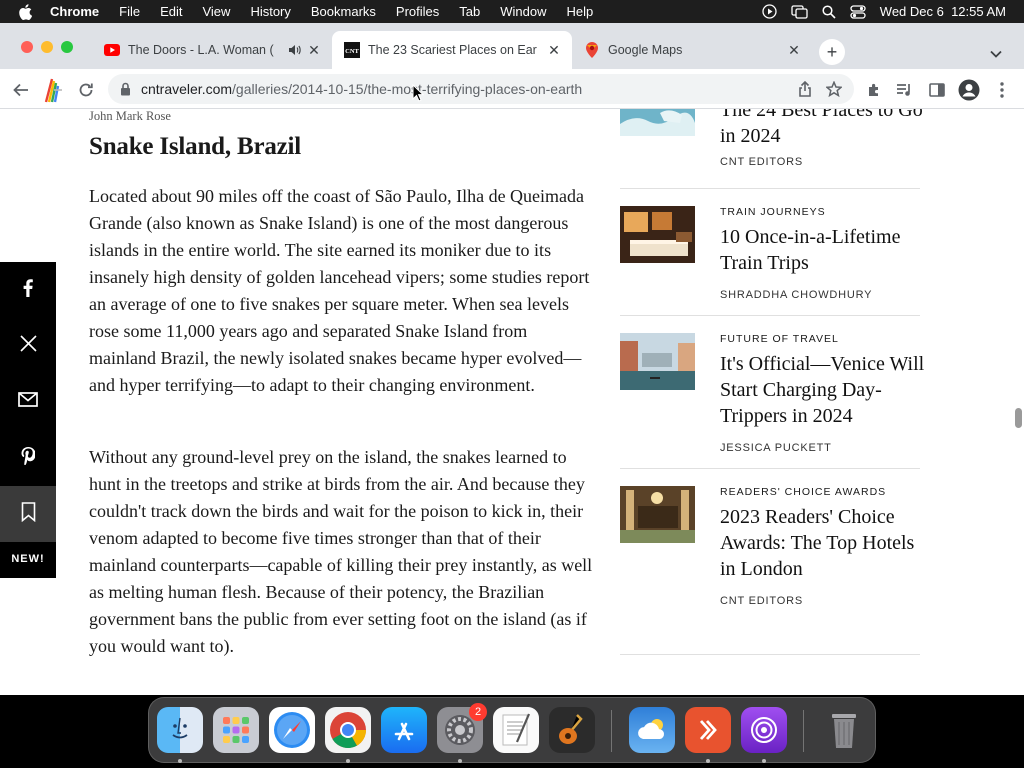 The width and height of the screenshot is (1024, 768). I want to click on plus-icon: +, so click(832, 51).